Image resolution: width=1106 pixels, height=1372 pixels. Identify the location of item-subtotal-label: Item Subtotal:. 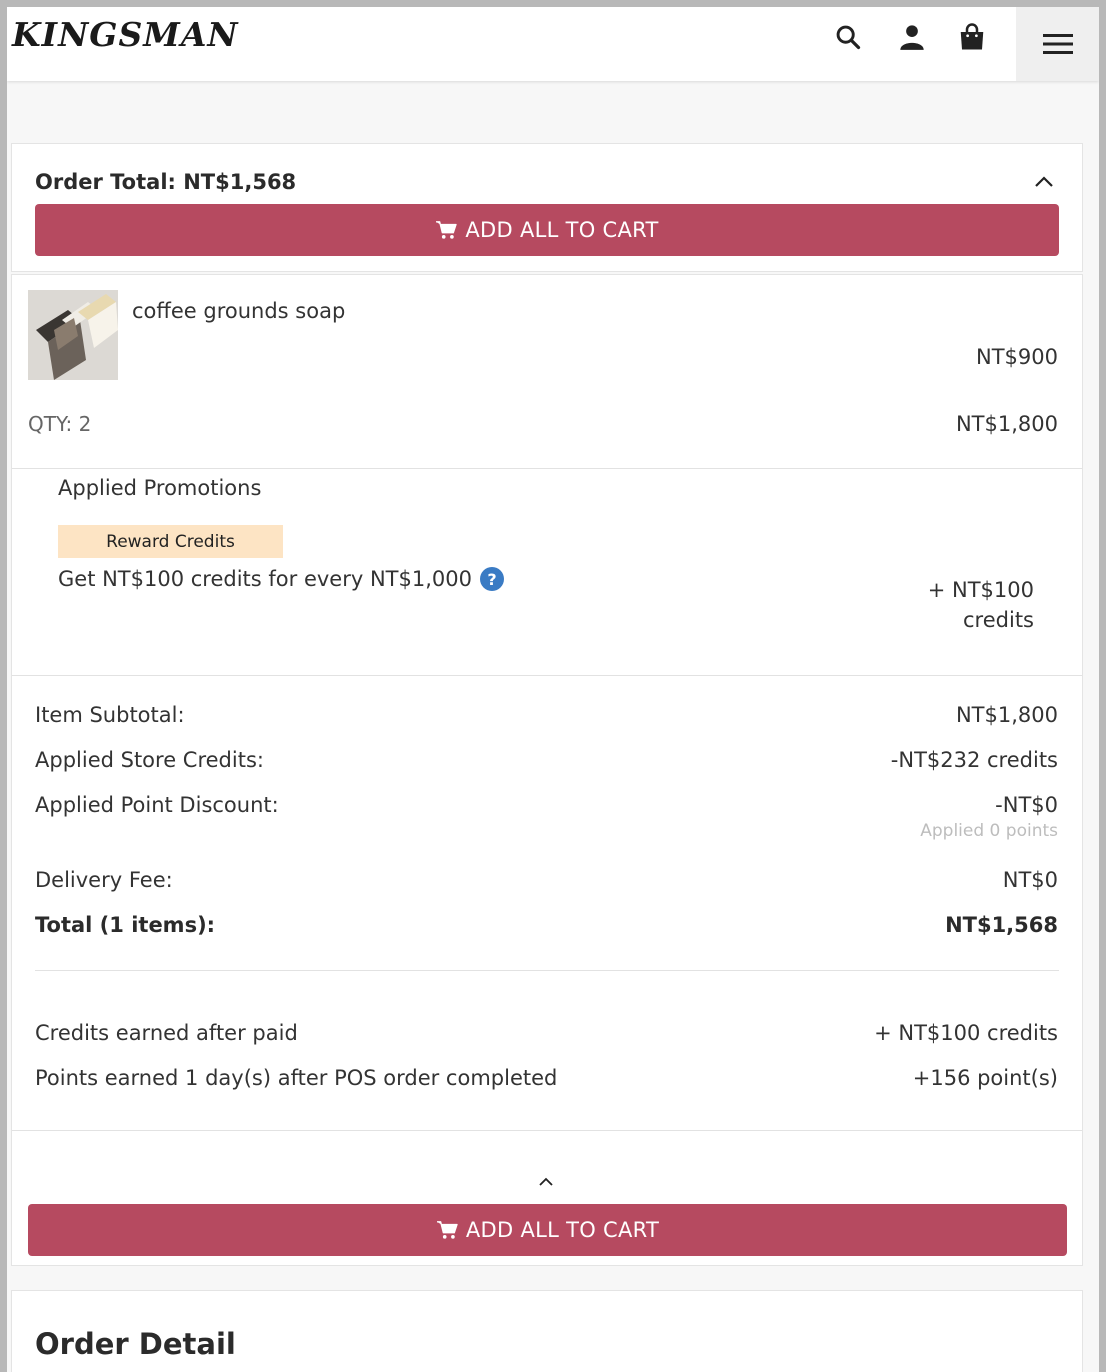
(110, 715).